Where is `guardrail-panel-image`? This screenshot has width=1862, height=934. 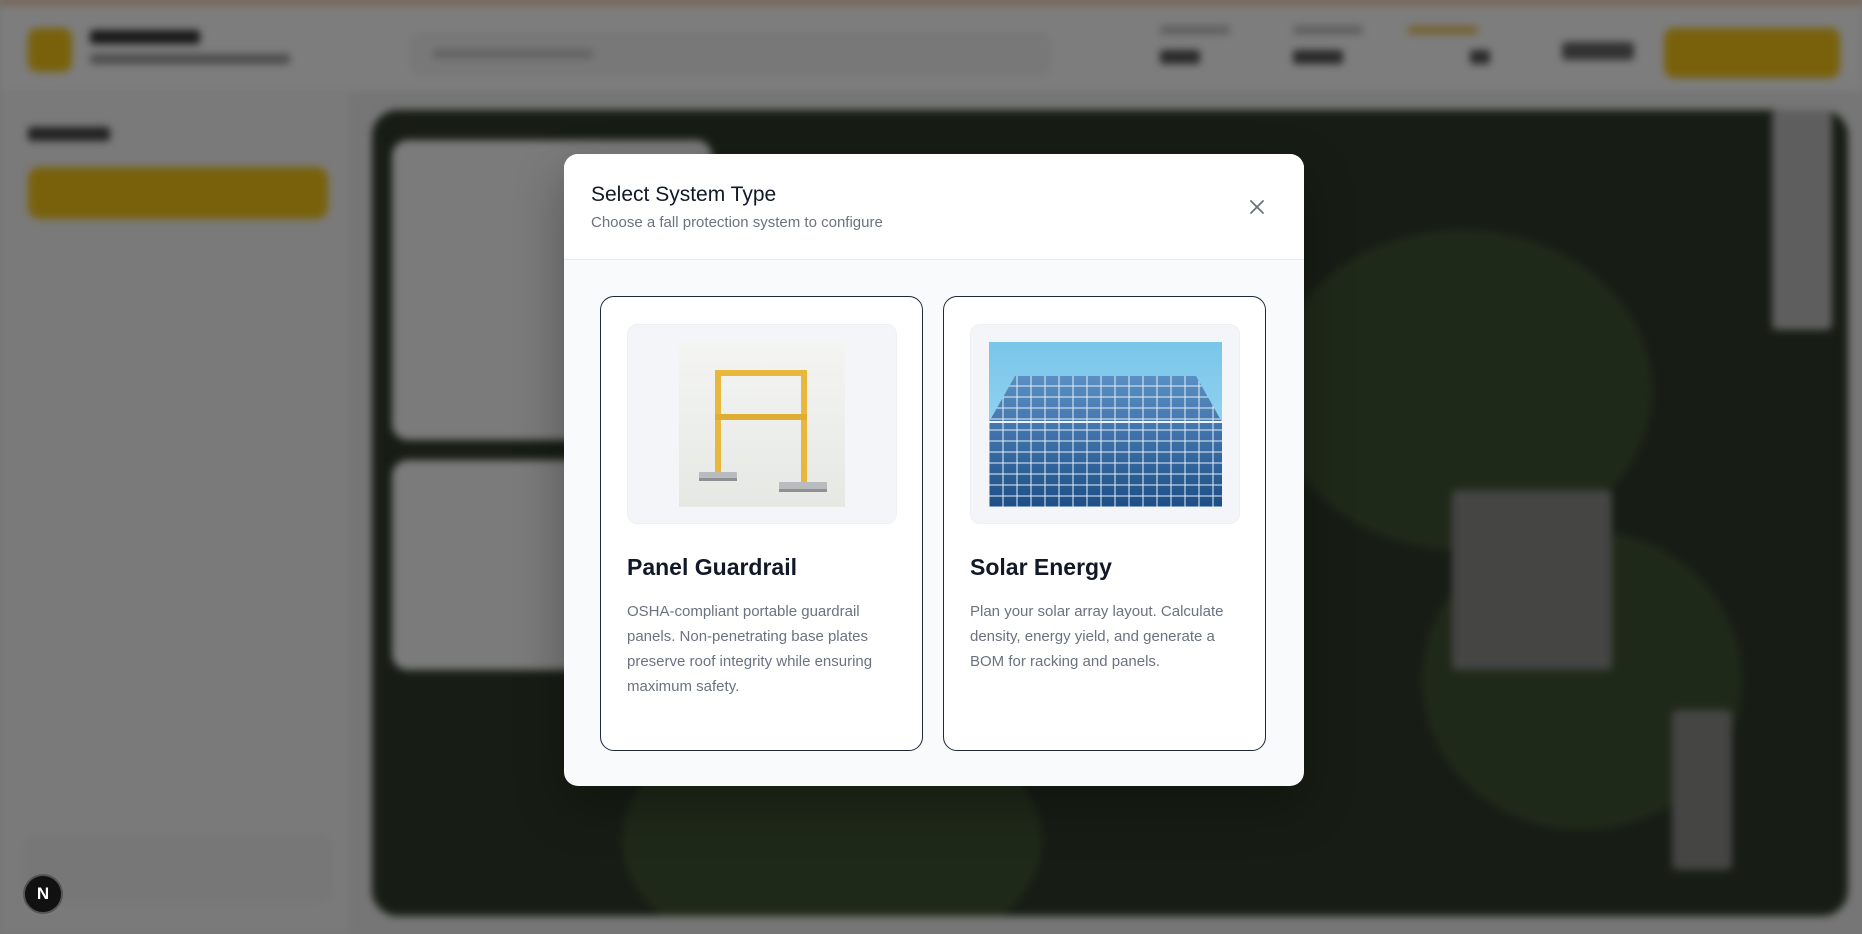
guardrail-panel-image is located at coordinates (762, 424).